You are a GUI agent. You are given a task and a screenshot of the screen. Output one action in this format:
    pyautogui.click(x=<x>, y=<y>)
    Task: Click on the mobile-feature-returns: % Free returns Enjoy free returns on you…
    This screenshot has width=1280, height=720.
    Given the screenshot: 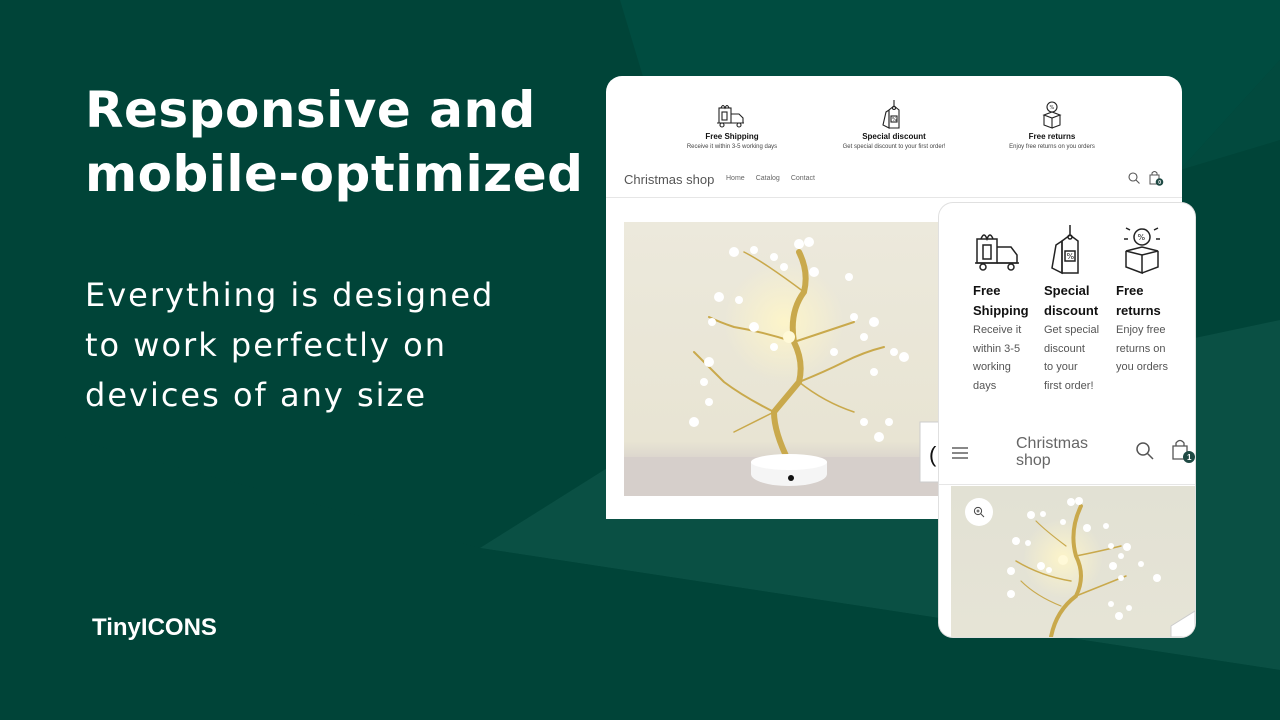 What is the action you would take?
    pyautogui.click(x=1151, y=301)
    